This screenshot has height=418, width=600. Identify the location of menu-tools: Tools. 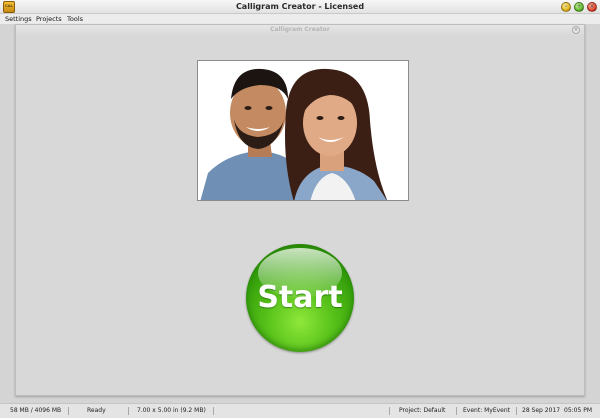
(75, 19).